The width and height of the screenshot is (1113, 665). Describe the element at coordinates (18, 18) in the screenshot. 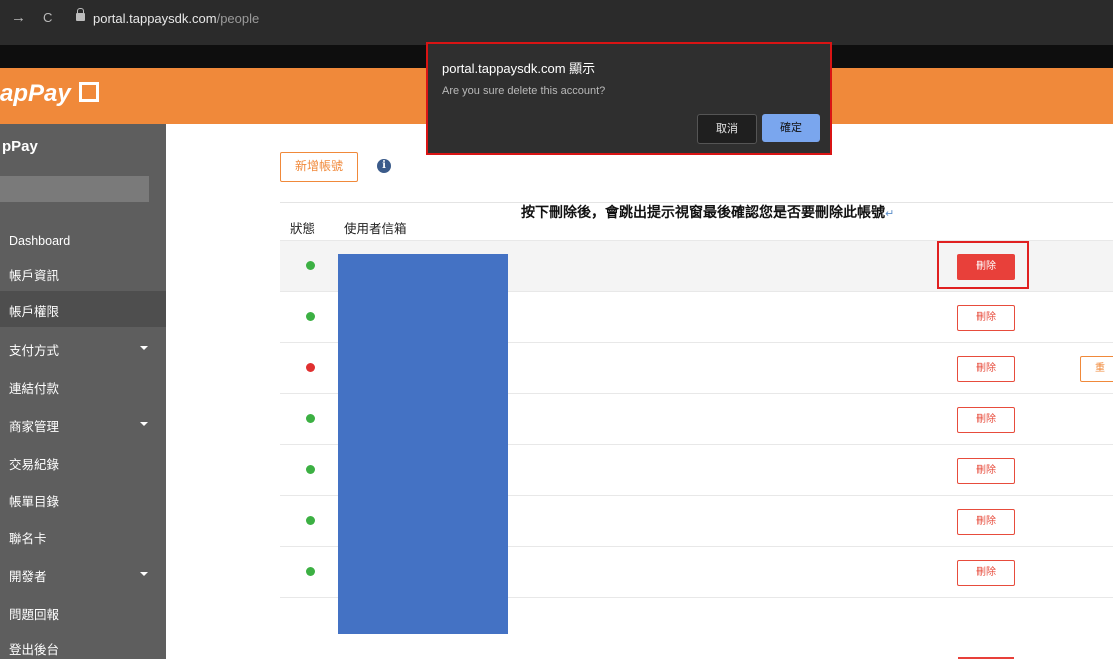

I see `forward-icon: →` at that location.